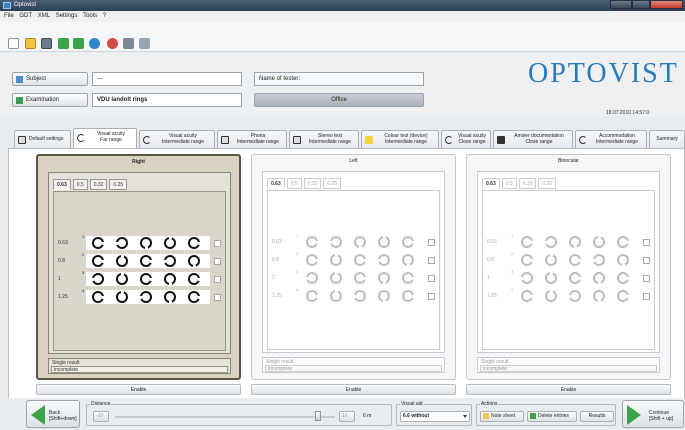  I want to click on tab-default-settings: Default settings, so click(42, 139).